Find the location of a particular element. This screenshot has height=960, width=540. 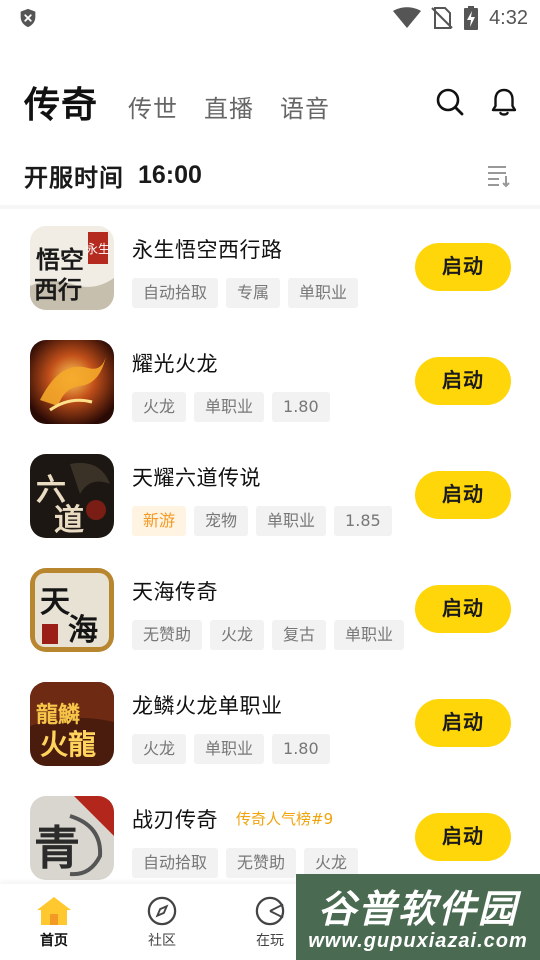

game-name: 耀光火龙 is located at coordinates (175, 363).